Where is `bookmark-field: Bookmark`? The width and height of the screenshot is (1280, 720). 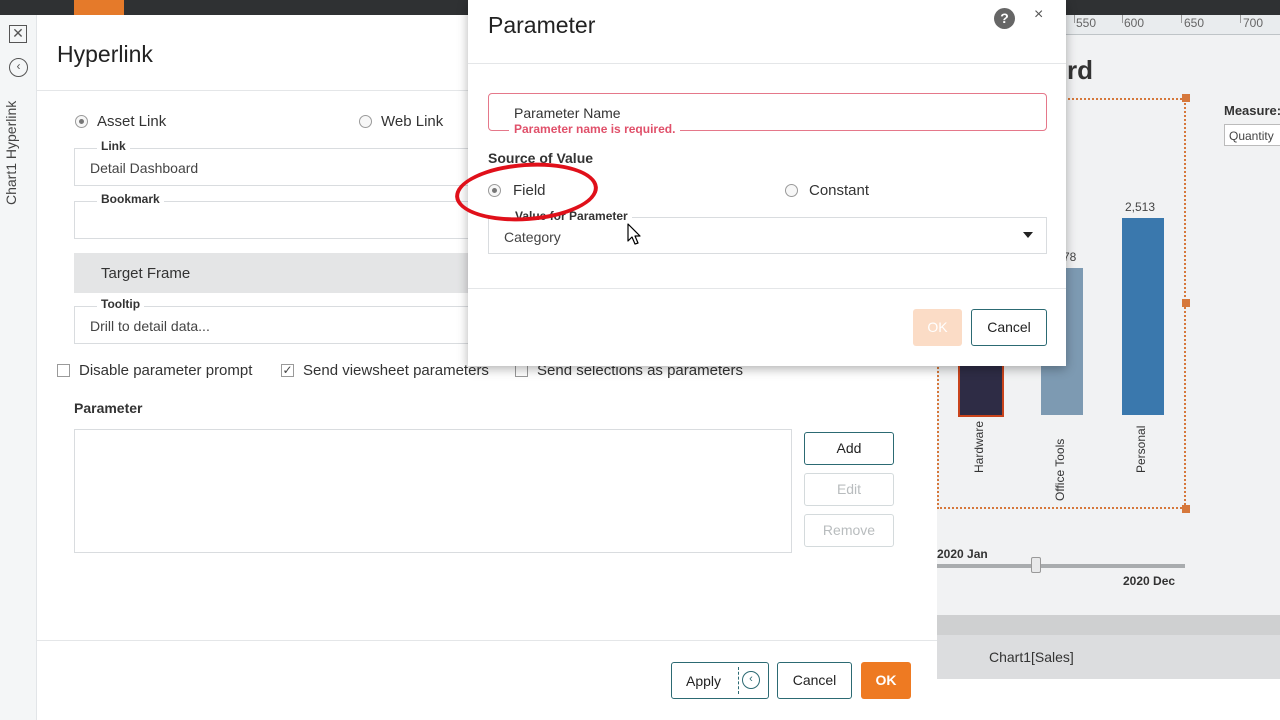 bookmark-field: Bookmark is located at coordinates (294, 215).